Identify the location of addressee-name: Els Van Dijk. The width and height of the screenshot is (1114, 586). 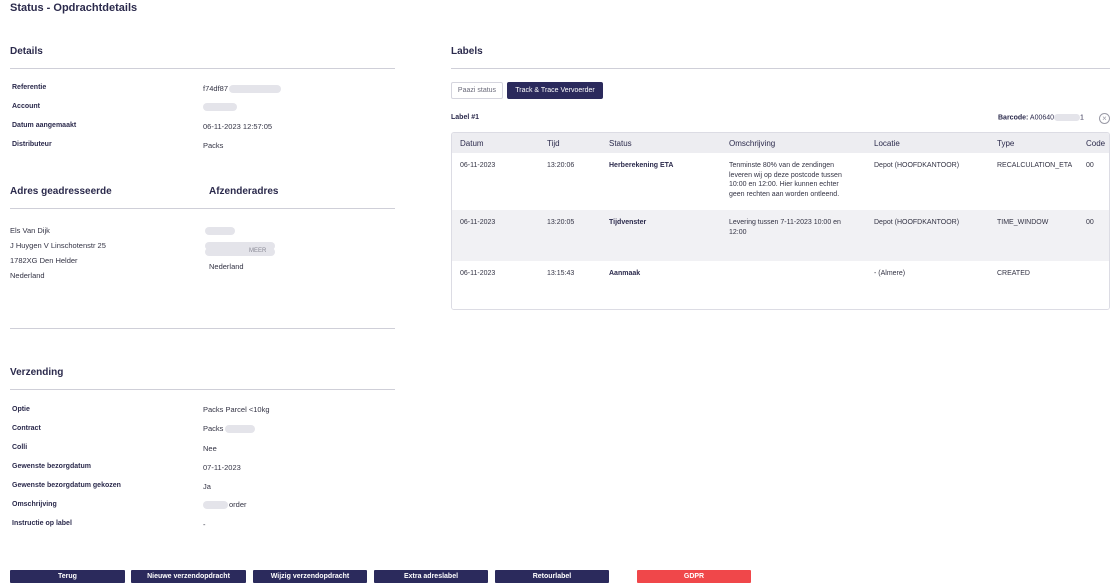
(30, 230).